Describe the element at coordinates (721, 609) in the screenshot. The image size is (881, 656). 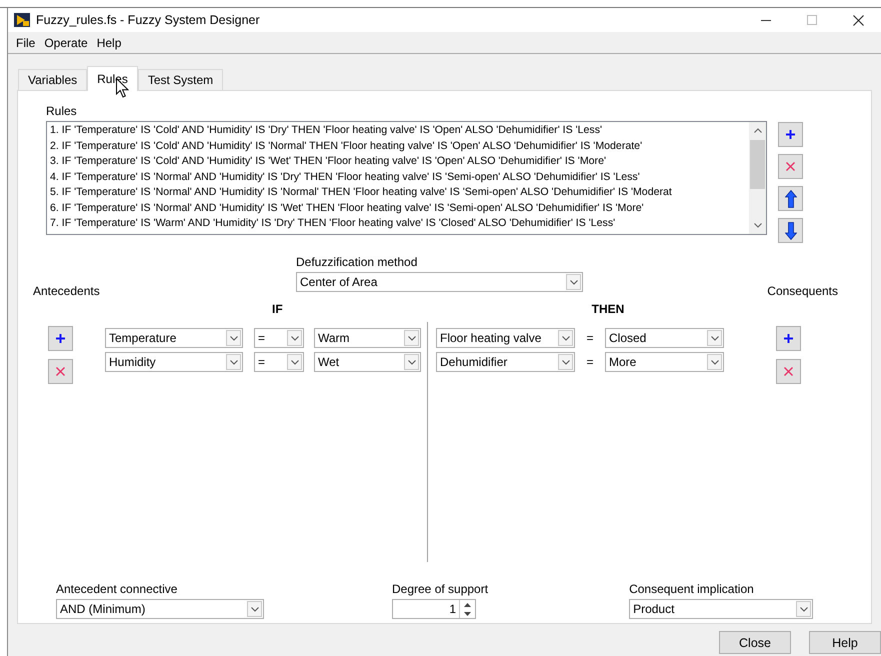
I see `consequent-implication-dropdown: Product` at that location.